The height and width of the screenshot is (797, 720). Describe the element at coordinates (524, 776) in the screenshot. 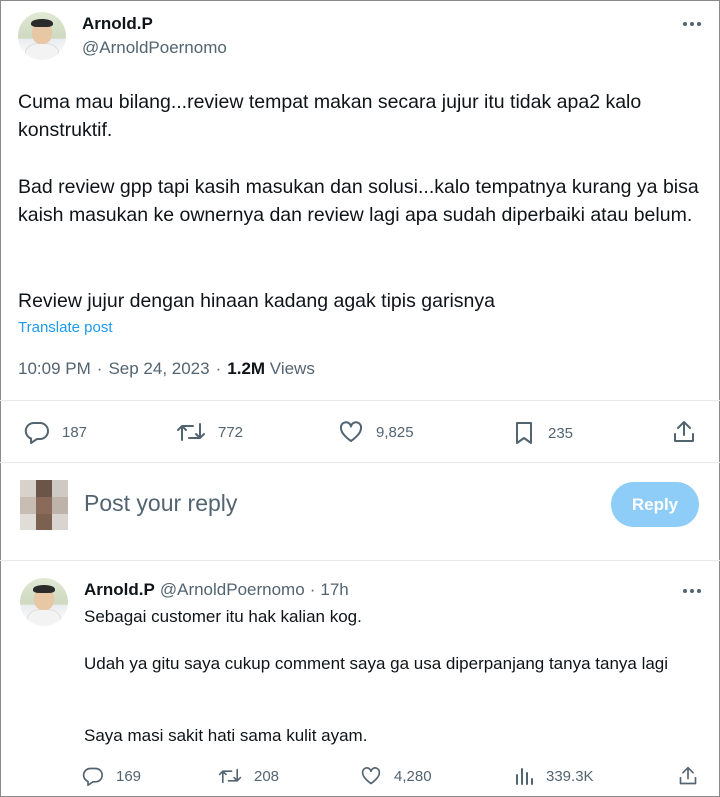

I see `analytics-icon` at that location.